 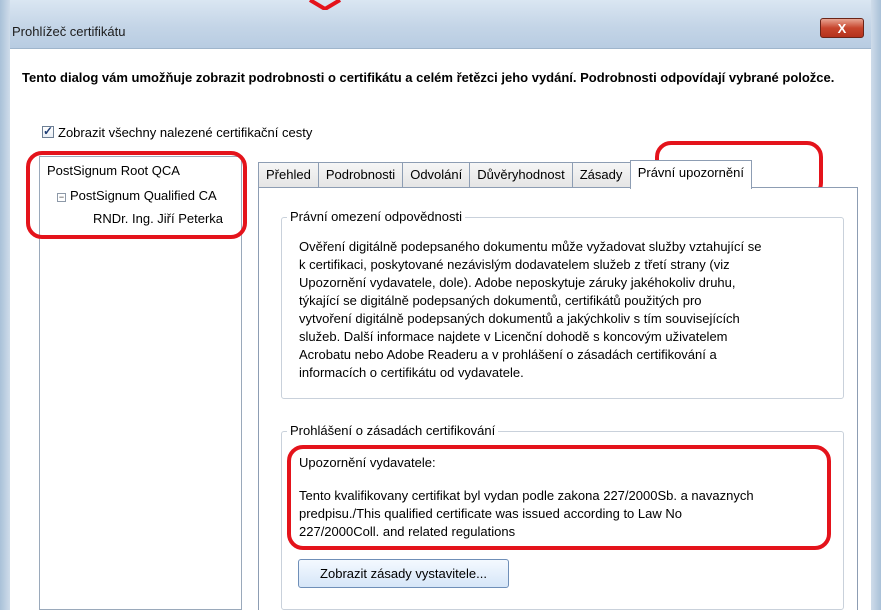 What do you see at coordinates (393, 430) in the screenshot?
I see `policy-statement-title: Prohlášení o zásadách certifikování` at bounding box center [393, 430].